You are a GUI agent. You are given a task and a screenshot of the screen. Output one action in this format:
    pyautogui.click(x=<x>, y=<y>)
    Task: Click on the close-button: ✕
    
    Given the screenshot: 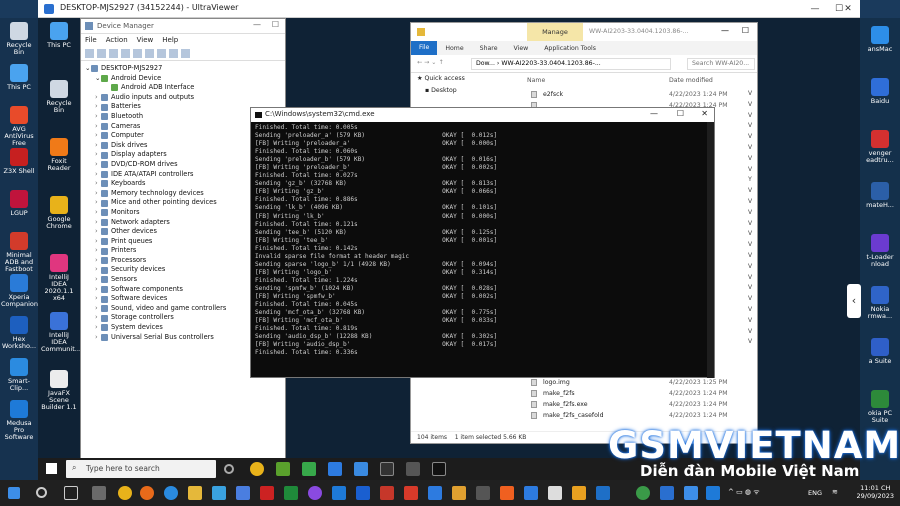 What is the action you would take?
    pyautogui.click(x=848, y=9)
    